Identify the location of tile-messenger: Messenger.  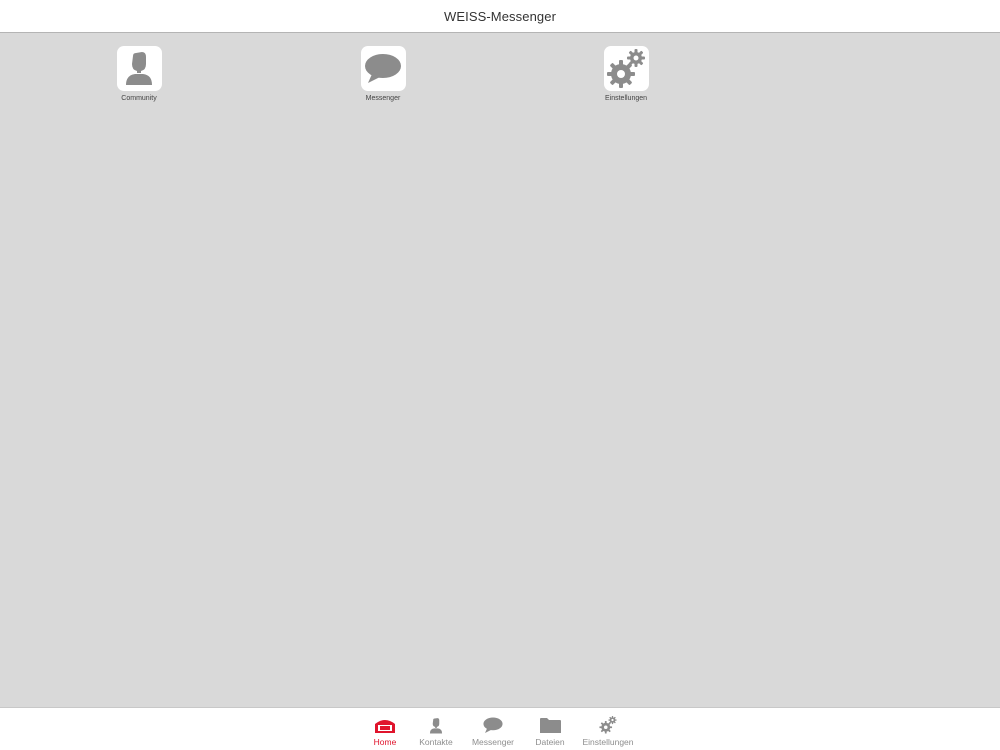
(383, 74).